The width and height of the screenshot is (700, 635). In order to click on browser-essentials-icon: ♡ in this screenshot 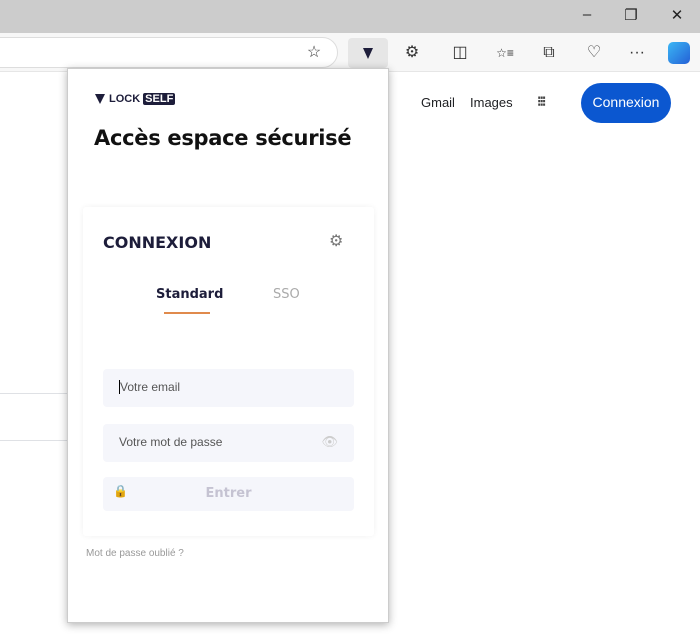, I will do `click(594, 53)`.